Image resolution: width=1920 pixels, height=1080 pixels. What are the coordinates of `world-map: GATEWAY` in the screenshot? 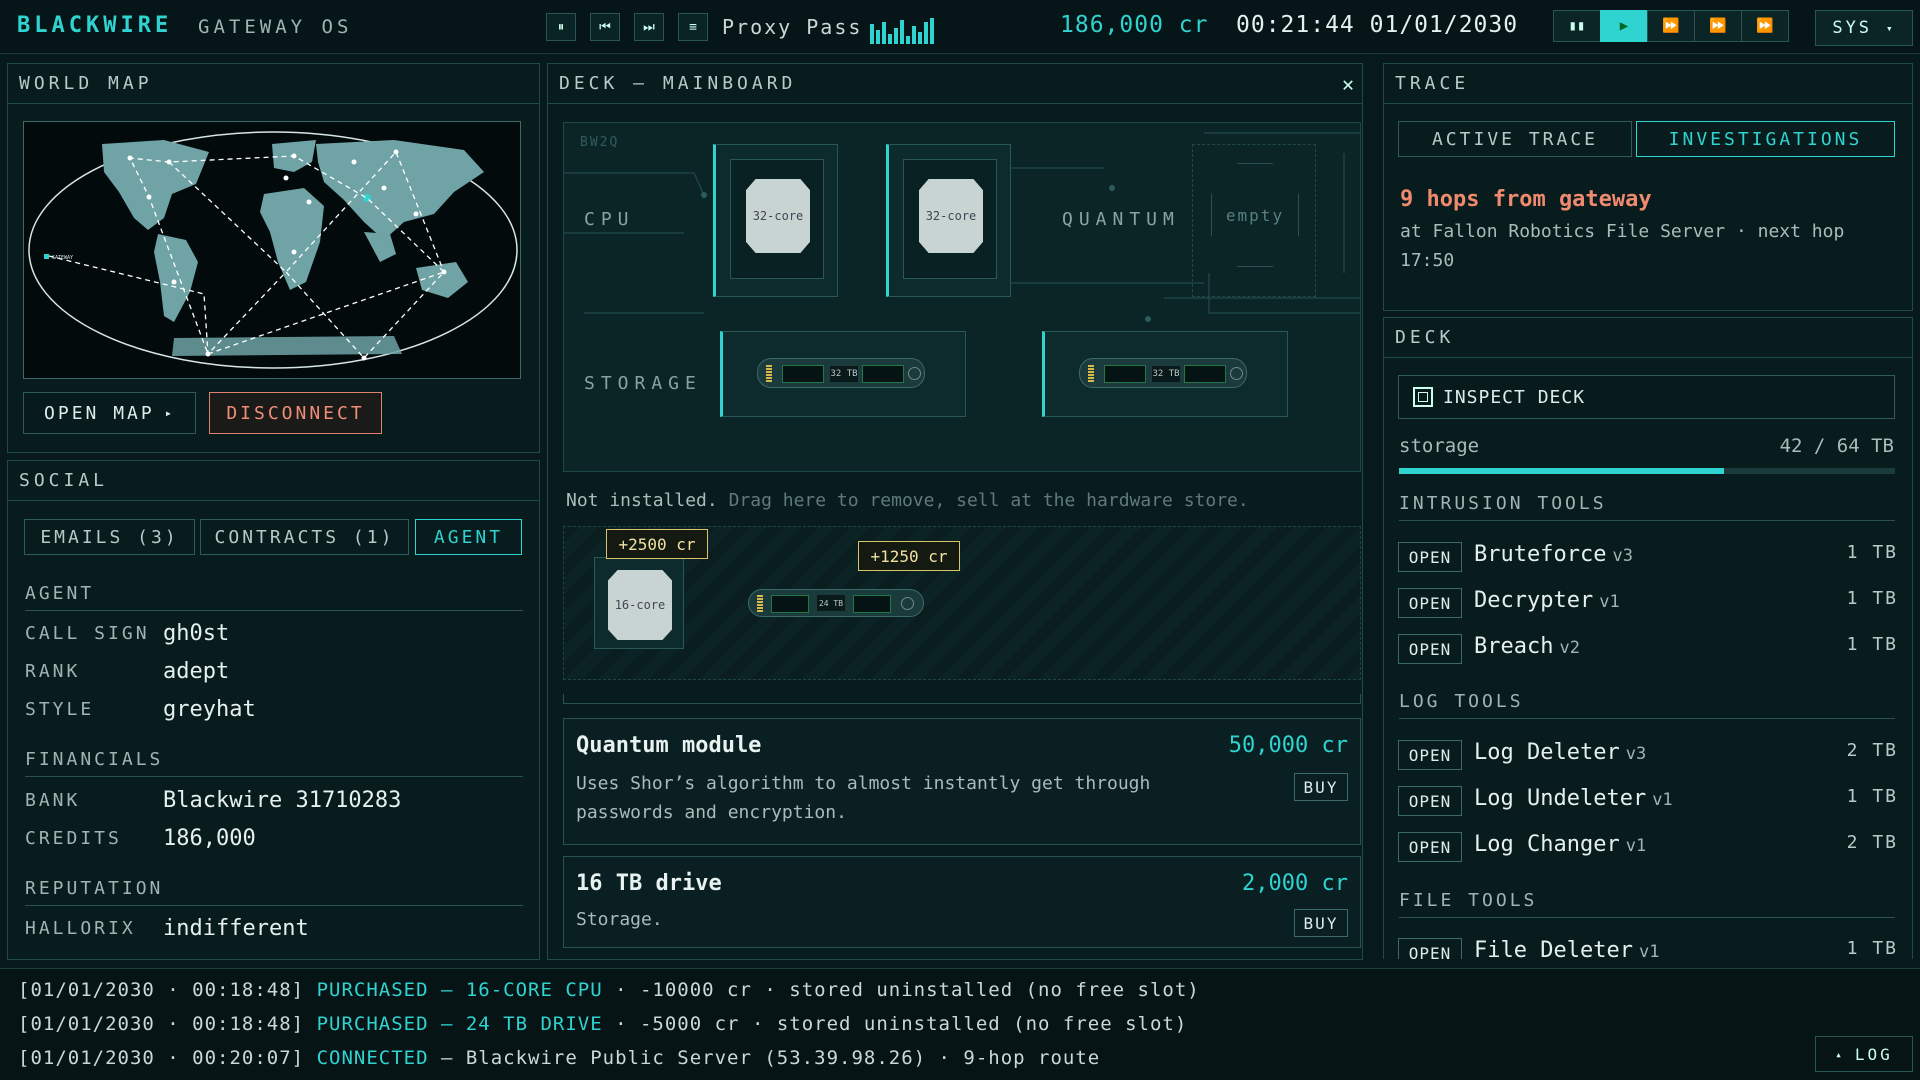 It's located at (272, 250).